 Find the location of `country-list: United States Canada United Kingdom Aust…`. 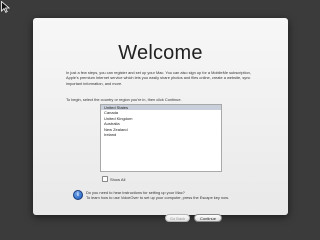

country-list: United States Canada United Kingdom Aust… is located at coordinates (161, 138).